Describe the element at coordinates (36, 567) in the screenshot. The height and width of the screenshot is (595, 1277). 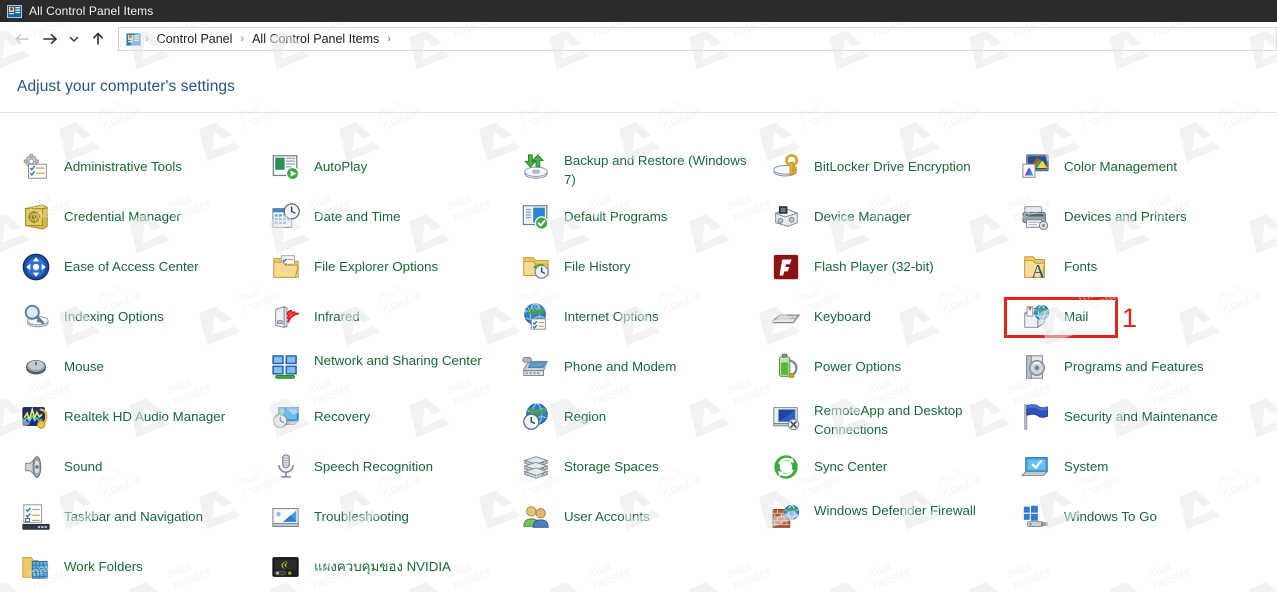
I see `work-folders-icon` at that location.